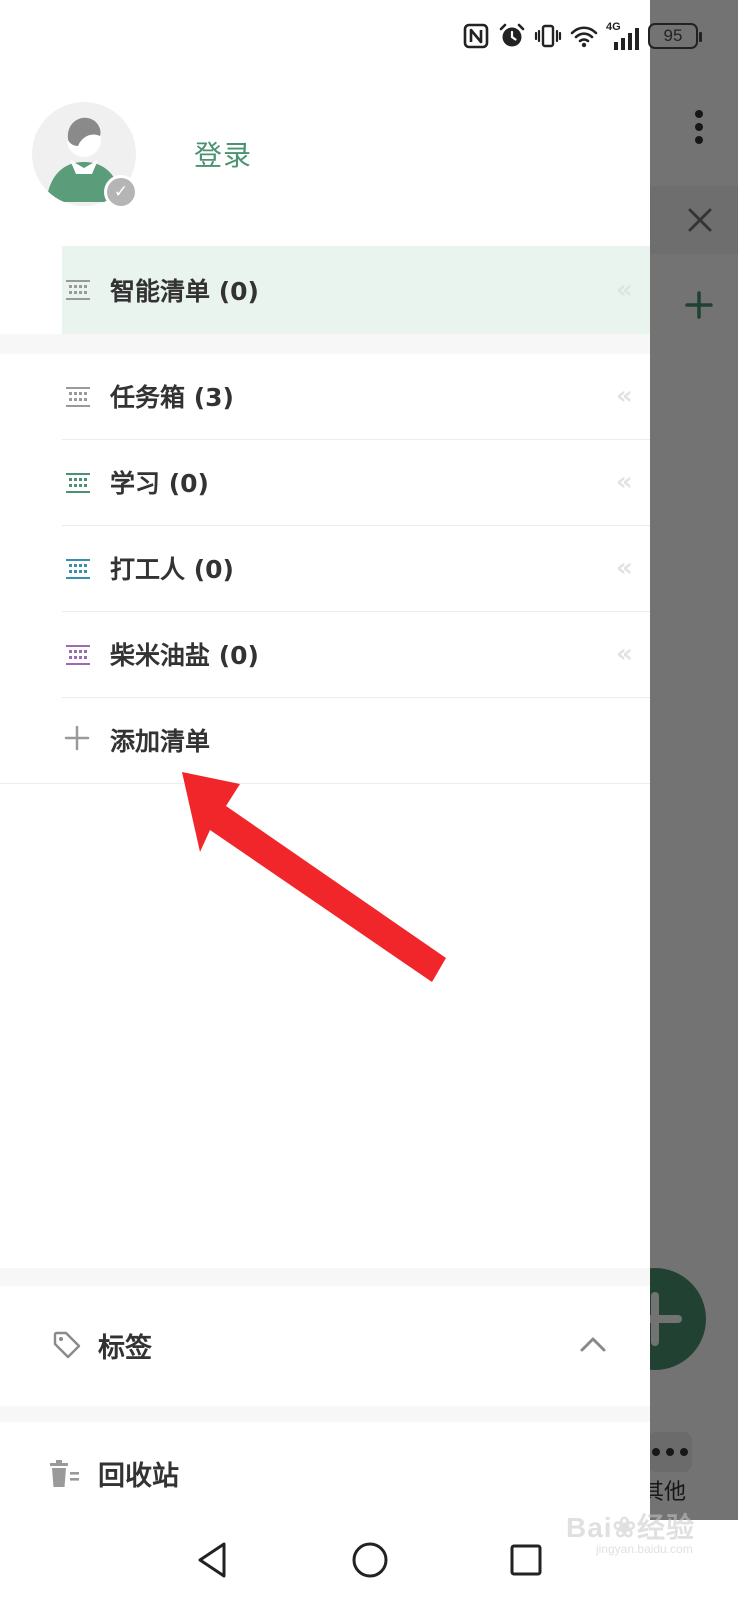 This screenshot has height=1600, width=738. What do you see at coordinates (526, 1560) in the screenshot?
I see `recent-square-icon` at bounding box center [526, 1560].